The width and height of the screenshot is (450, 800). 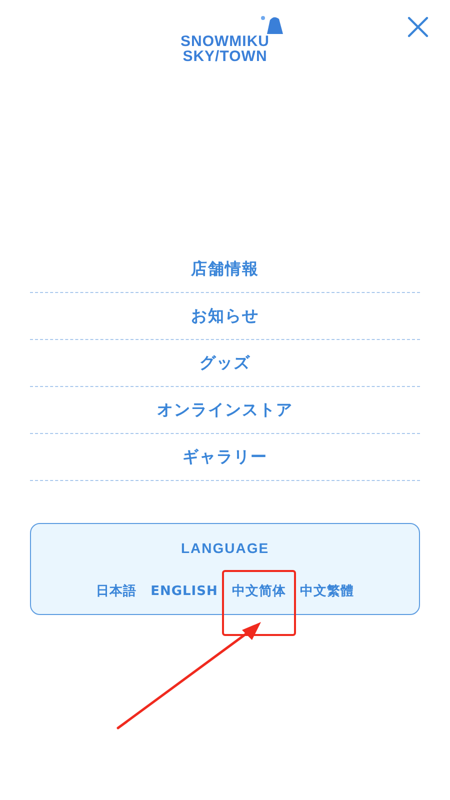 I want to click on logo-text: SKY/TOWN, so click(x=225, y=56).